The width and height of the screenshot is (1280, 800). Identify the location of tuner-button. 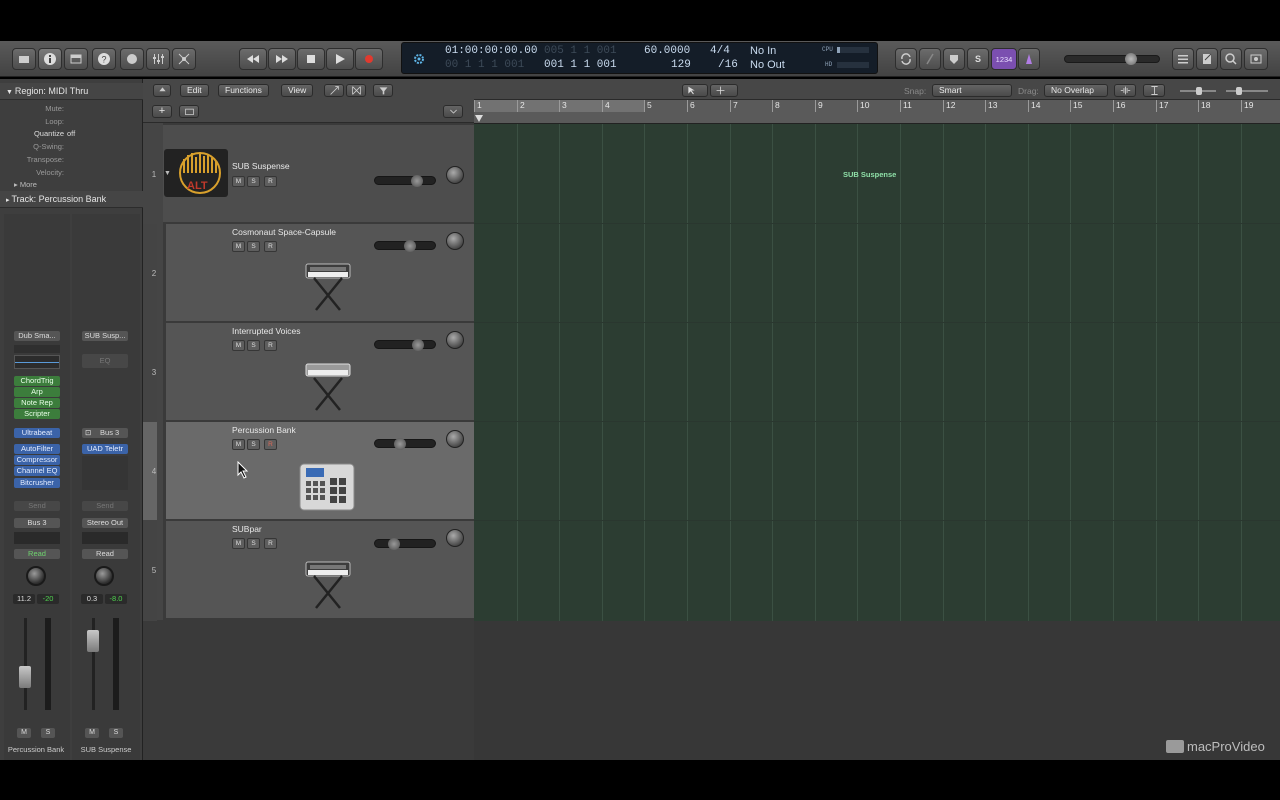
(930, 59).